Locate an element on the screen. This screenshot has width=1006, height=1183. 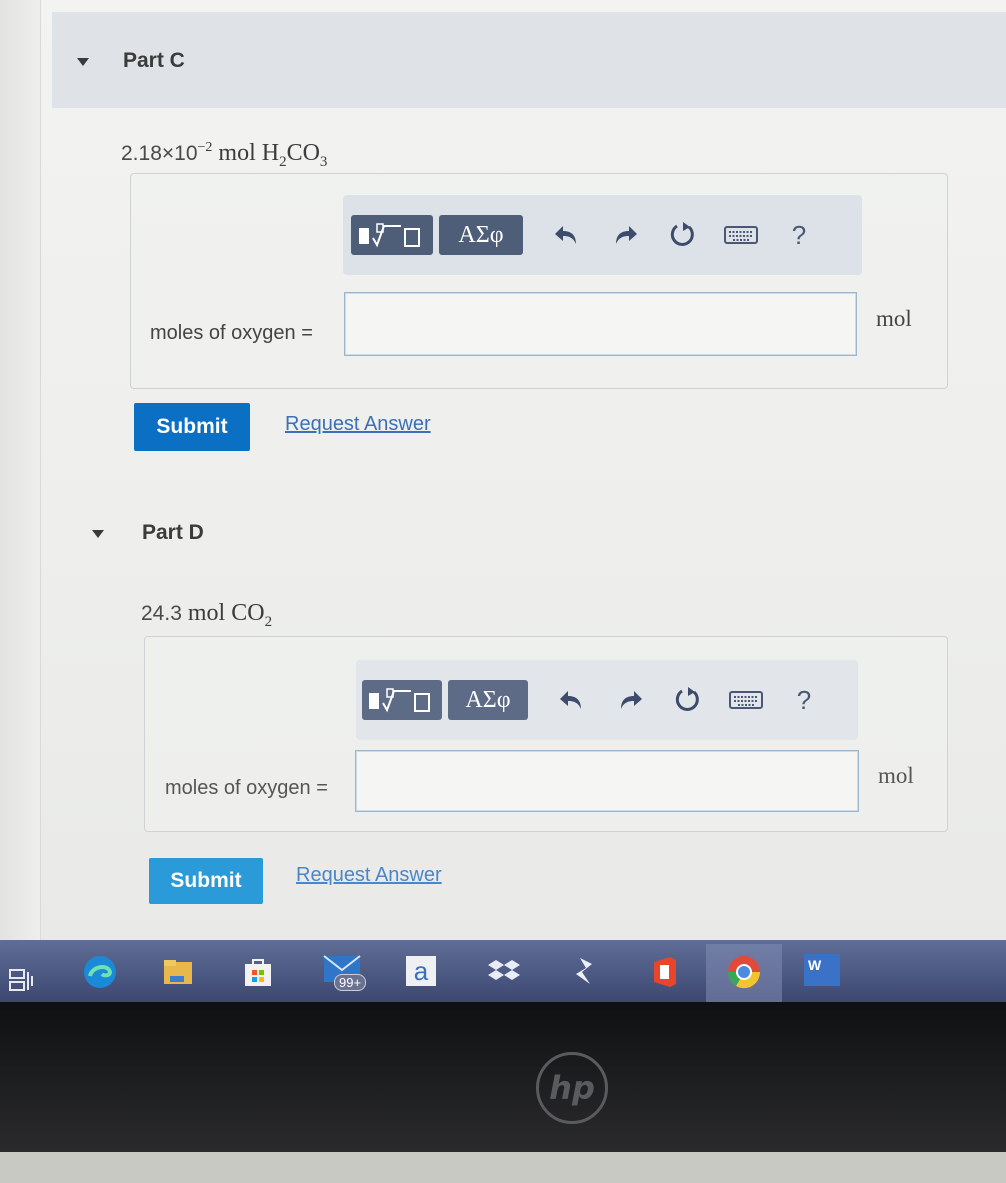
microsoft-store-icon is located at coordinates (258, 972).